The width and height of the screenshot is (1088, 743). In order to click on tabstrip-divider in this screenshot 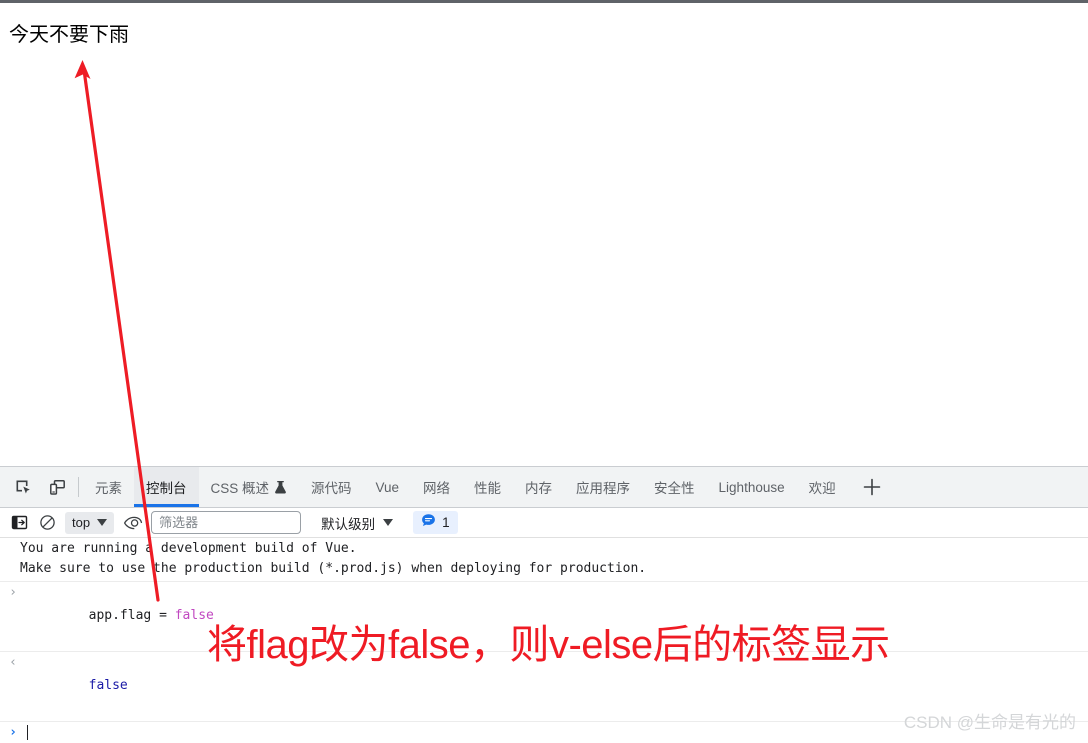, I will do `click(78, 487)`.